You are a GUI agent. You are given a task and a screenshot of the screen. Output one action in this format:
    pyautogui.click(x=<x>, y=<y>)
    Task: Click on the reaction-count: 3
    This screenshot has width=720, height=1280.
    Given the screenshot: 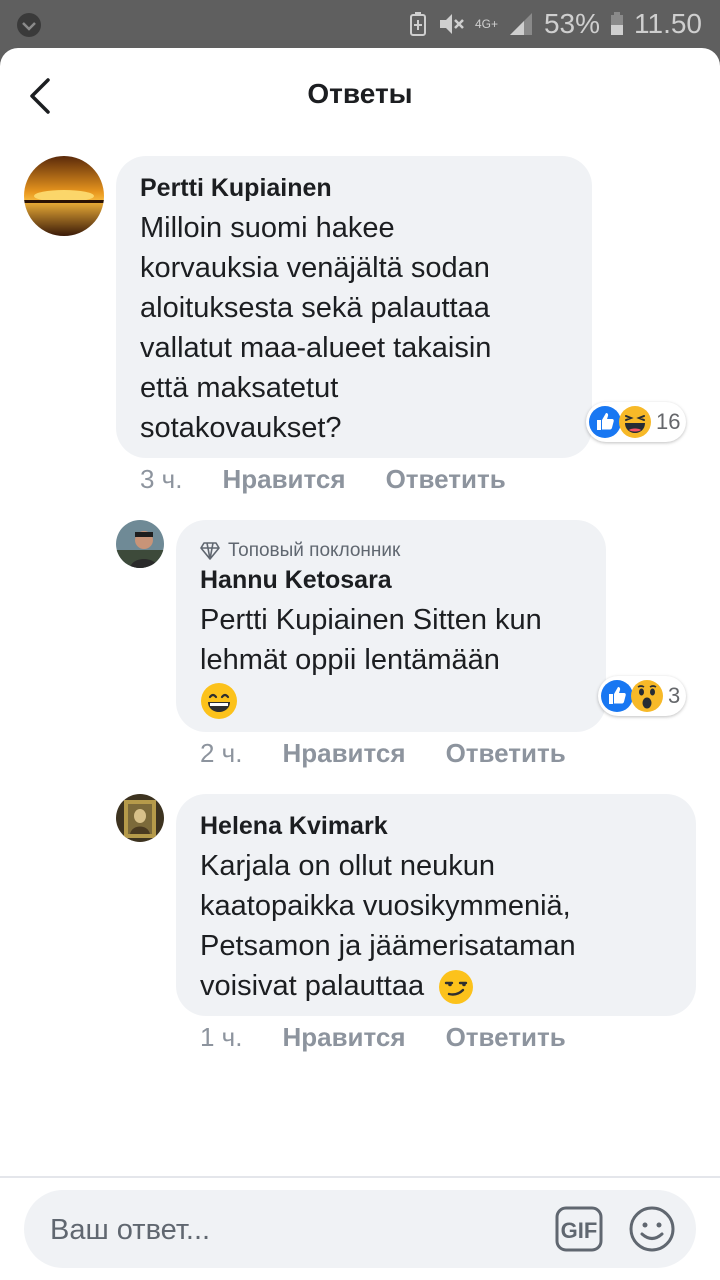 What is the action you would take?
    pyautogui.click(x=674, y=695)
    